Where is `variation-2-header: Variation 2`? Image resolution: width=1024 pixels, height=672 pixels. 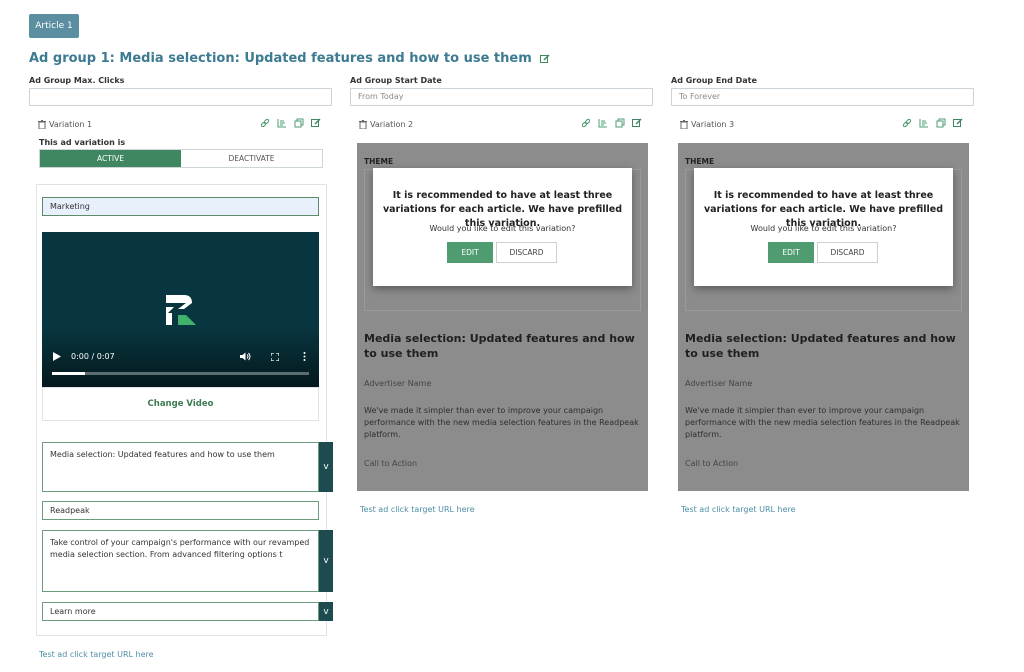
variation-2-header: Variation 2 is located at coordinates (500, 124).